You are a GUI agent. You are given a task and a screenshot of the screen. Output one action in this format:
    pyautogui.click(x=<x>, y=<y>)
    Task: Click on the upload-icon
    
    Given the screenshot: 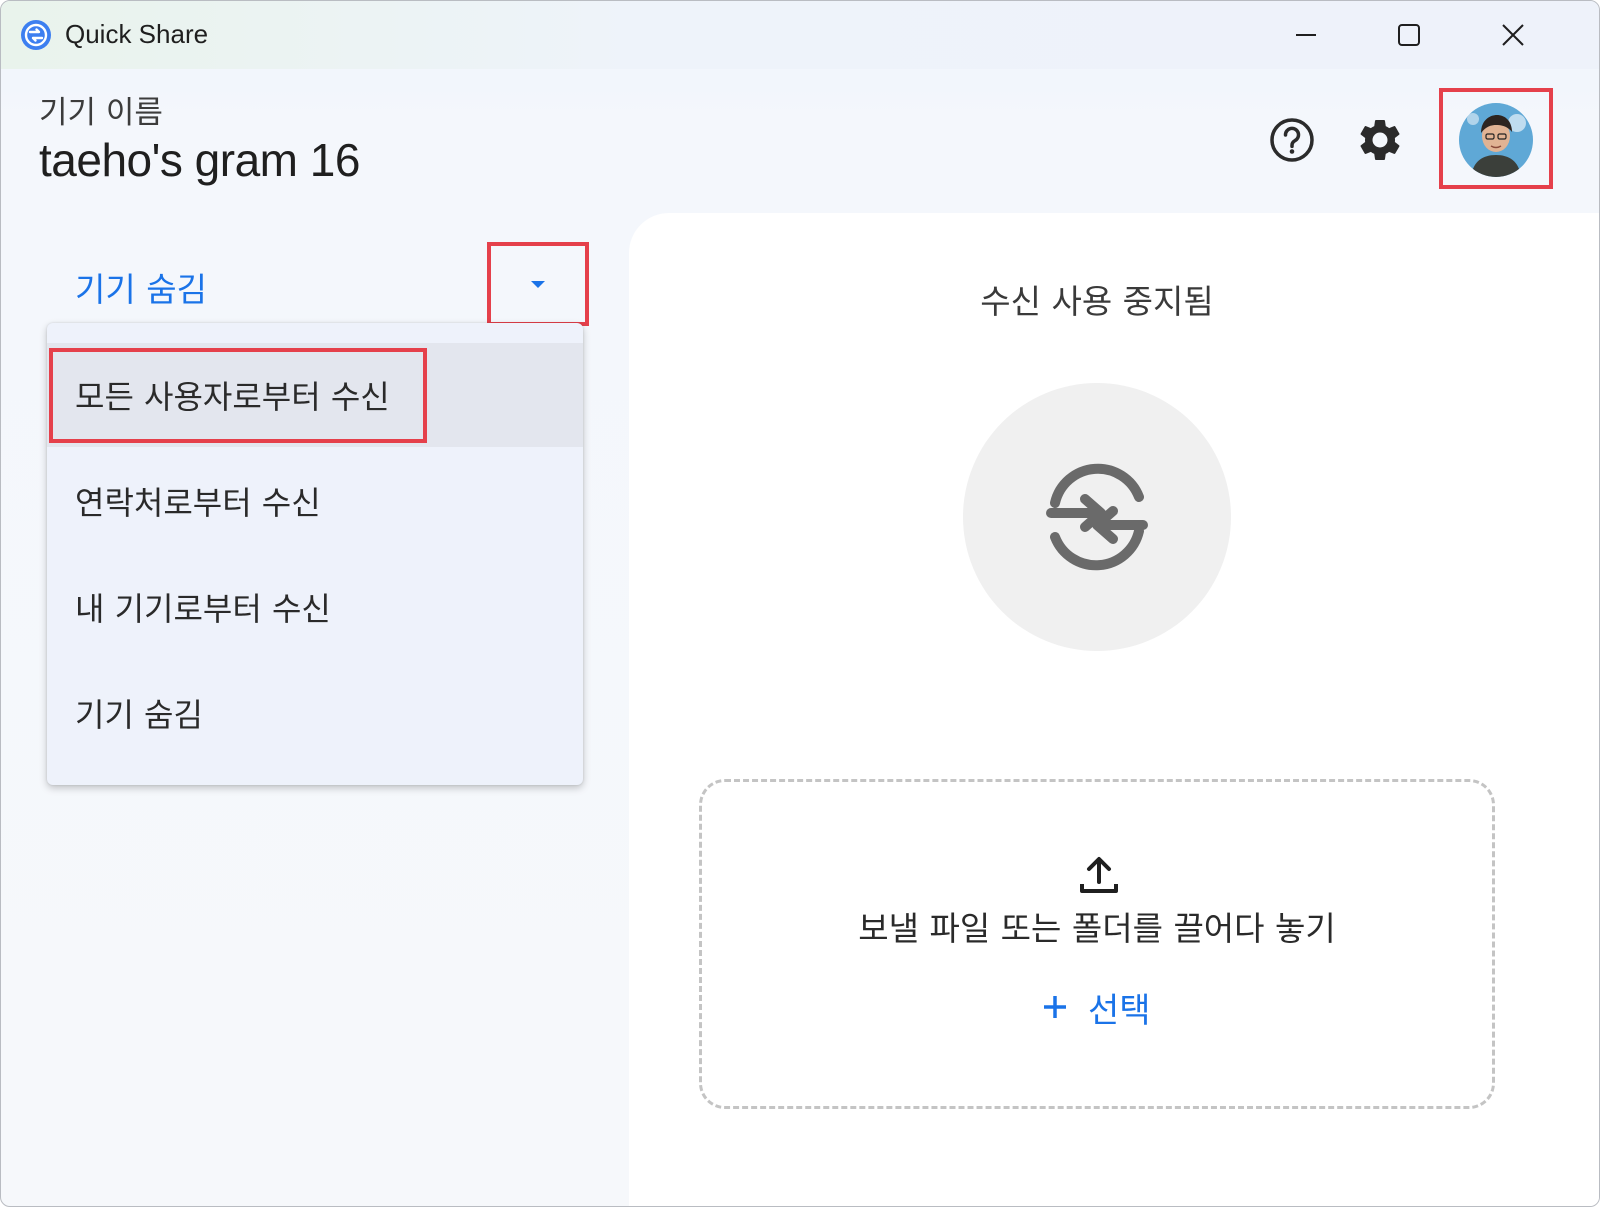 What is the action you would take?
    pyautogui.click(x=1099, y=875)
    